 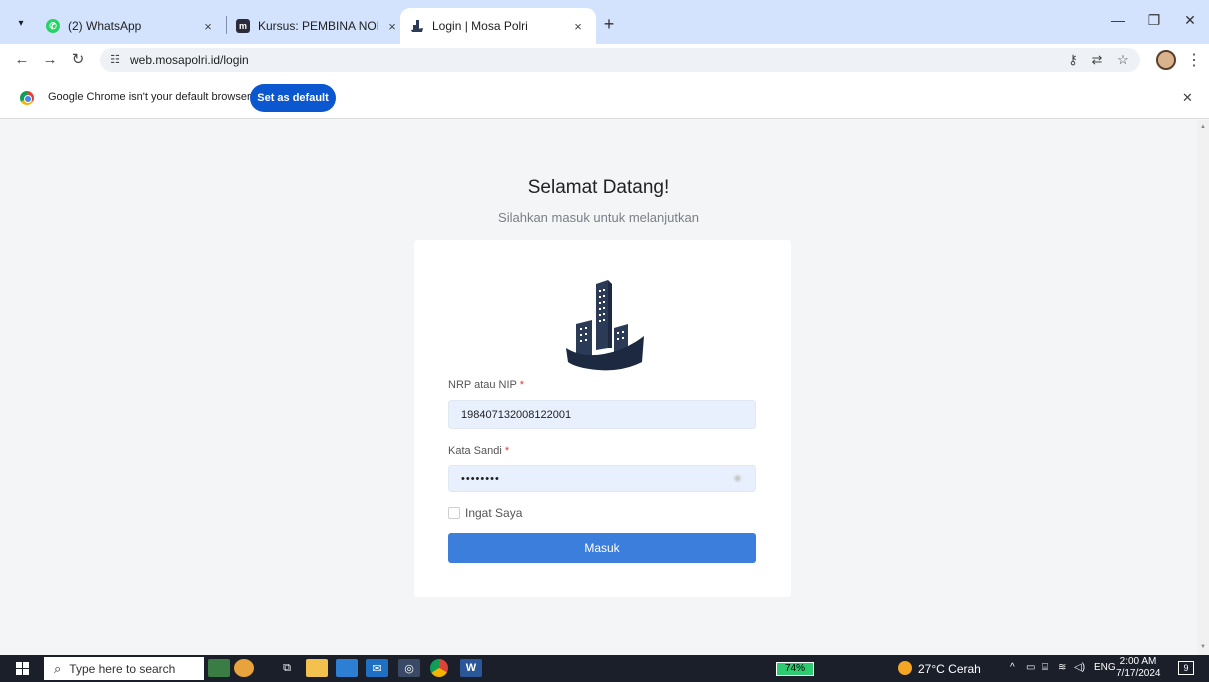 What do you see at coordinates (471, 668) in the screenshot?
I see `word-icon: W` at bounding box center [471, 668].